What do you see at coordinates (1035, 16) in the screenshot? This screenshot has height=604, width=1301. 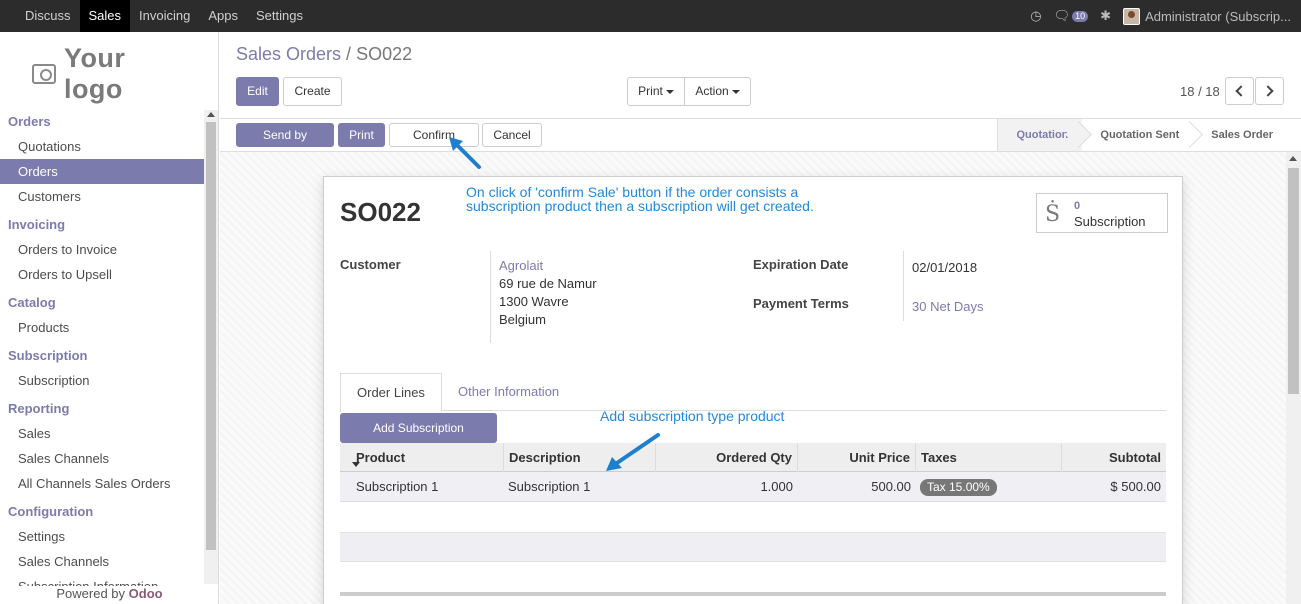 I see `clock-icon: ◷` at bounding box center [1035, 16].